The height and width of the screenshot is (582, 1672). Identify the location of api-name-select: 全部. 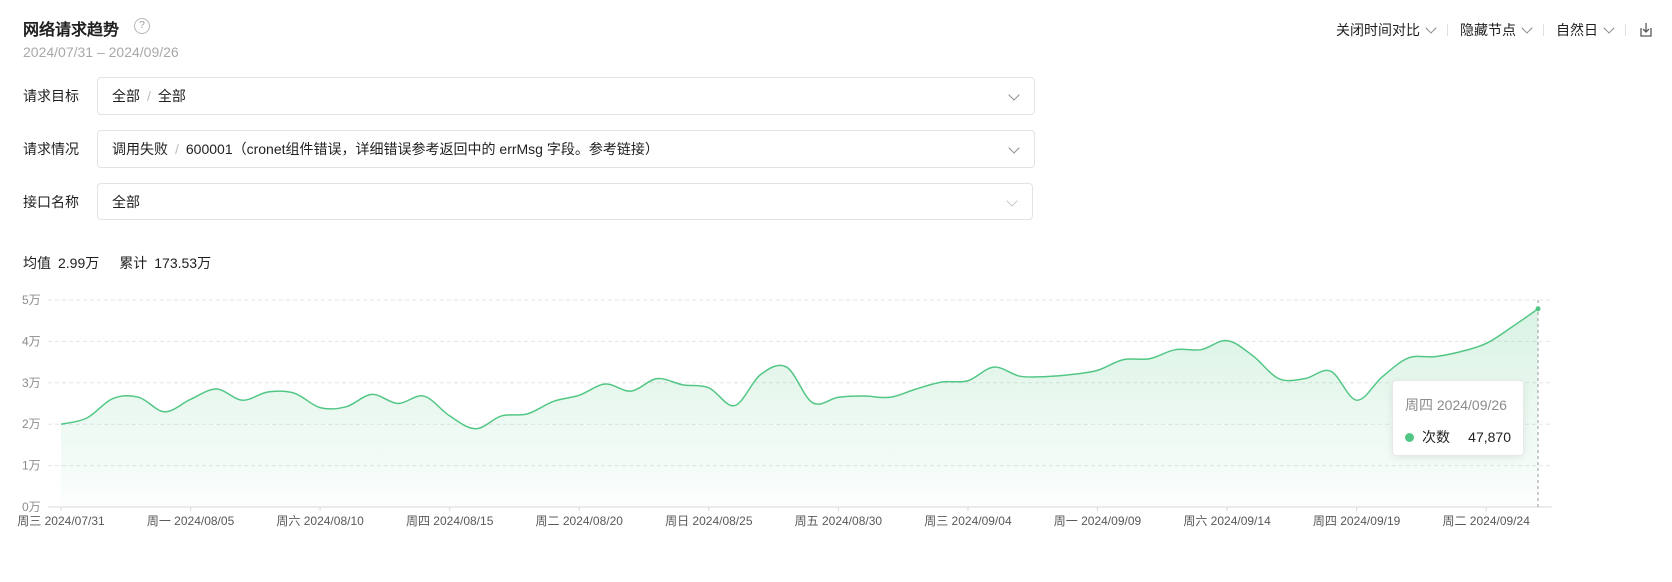
(565, 201).